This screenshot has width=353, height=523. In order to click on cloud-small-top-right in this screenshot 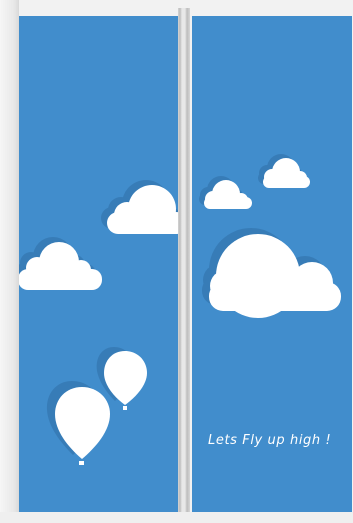, I will do `click(284, 171)`.